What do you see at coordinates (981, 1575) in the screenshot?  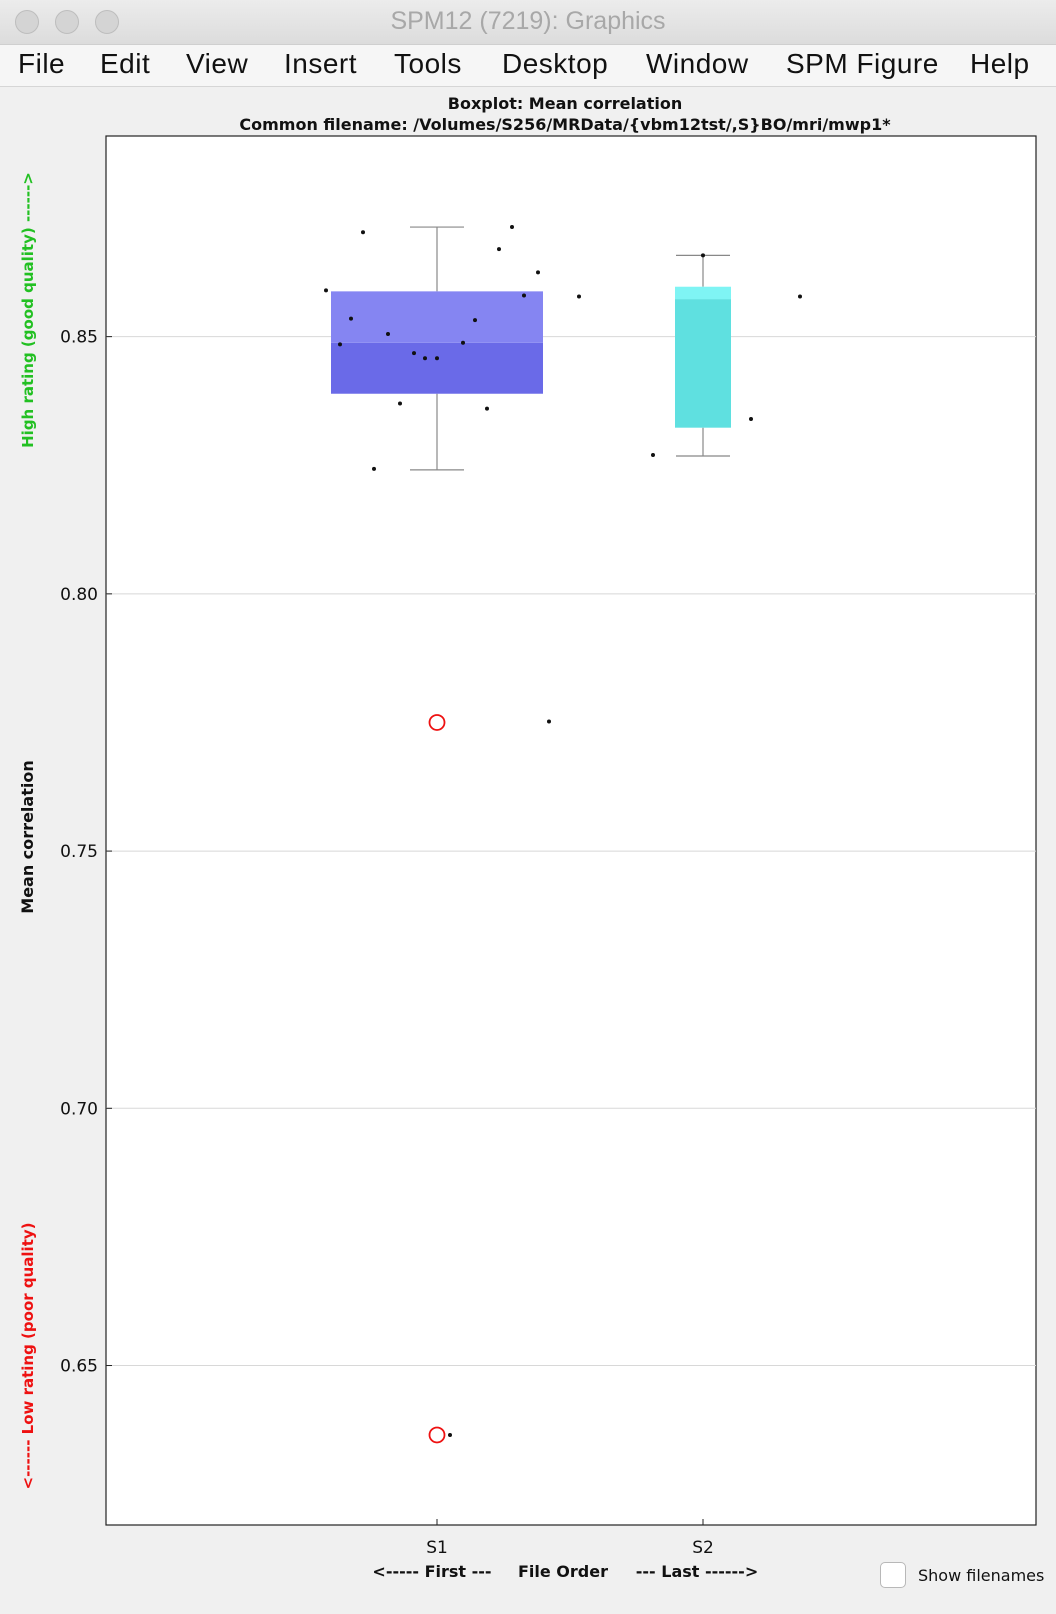 I see `show-filenames-label: Show filenames` at bounding box center [981, 1575].